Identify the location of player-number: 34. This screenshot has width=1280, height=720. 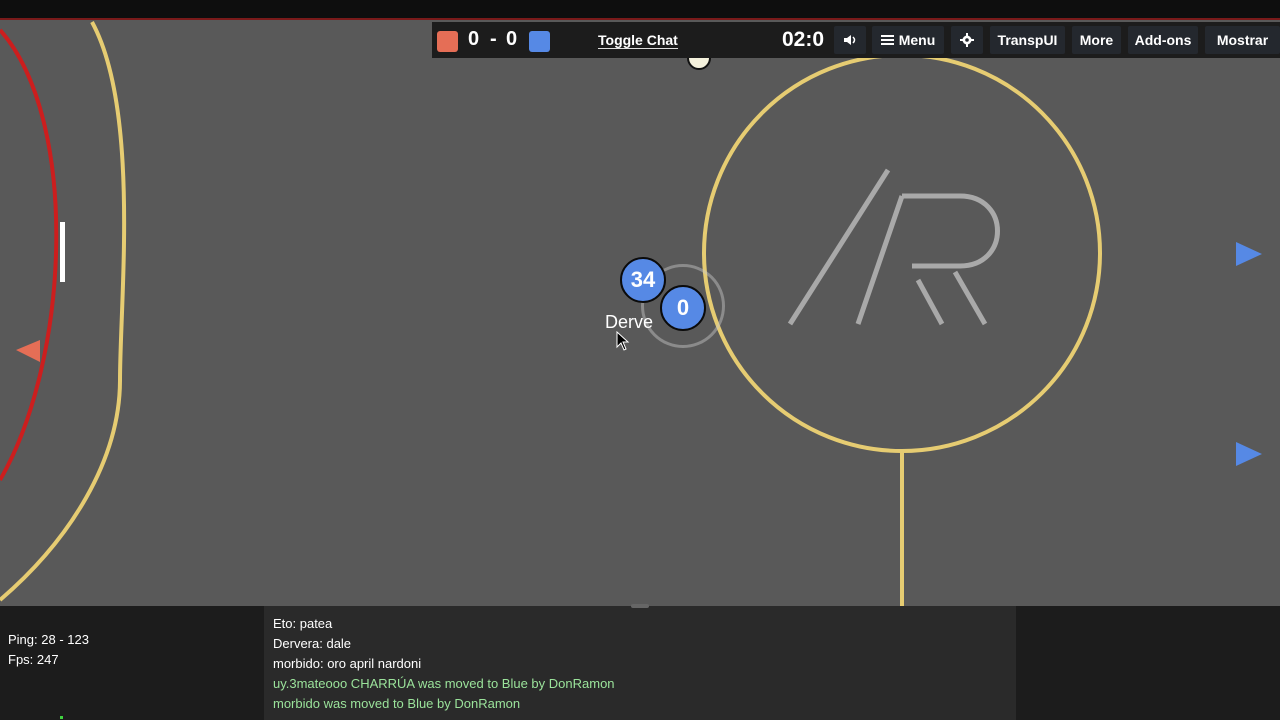
(643, 279).